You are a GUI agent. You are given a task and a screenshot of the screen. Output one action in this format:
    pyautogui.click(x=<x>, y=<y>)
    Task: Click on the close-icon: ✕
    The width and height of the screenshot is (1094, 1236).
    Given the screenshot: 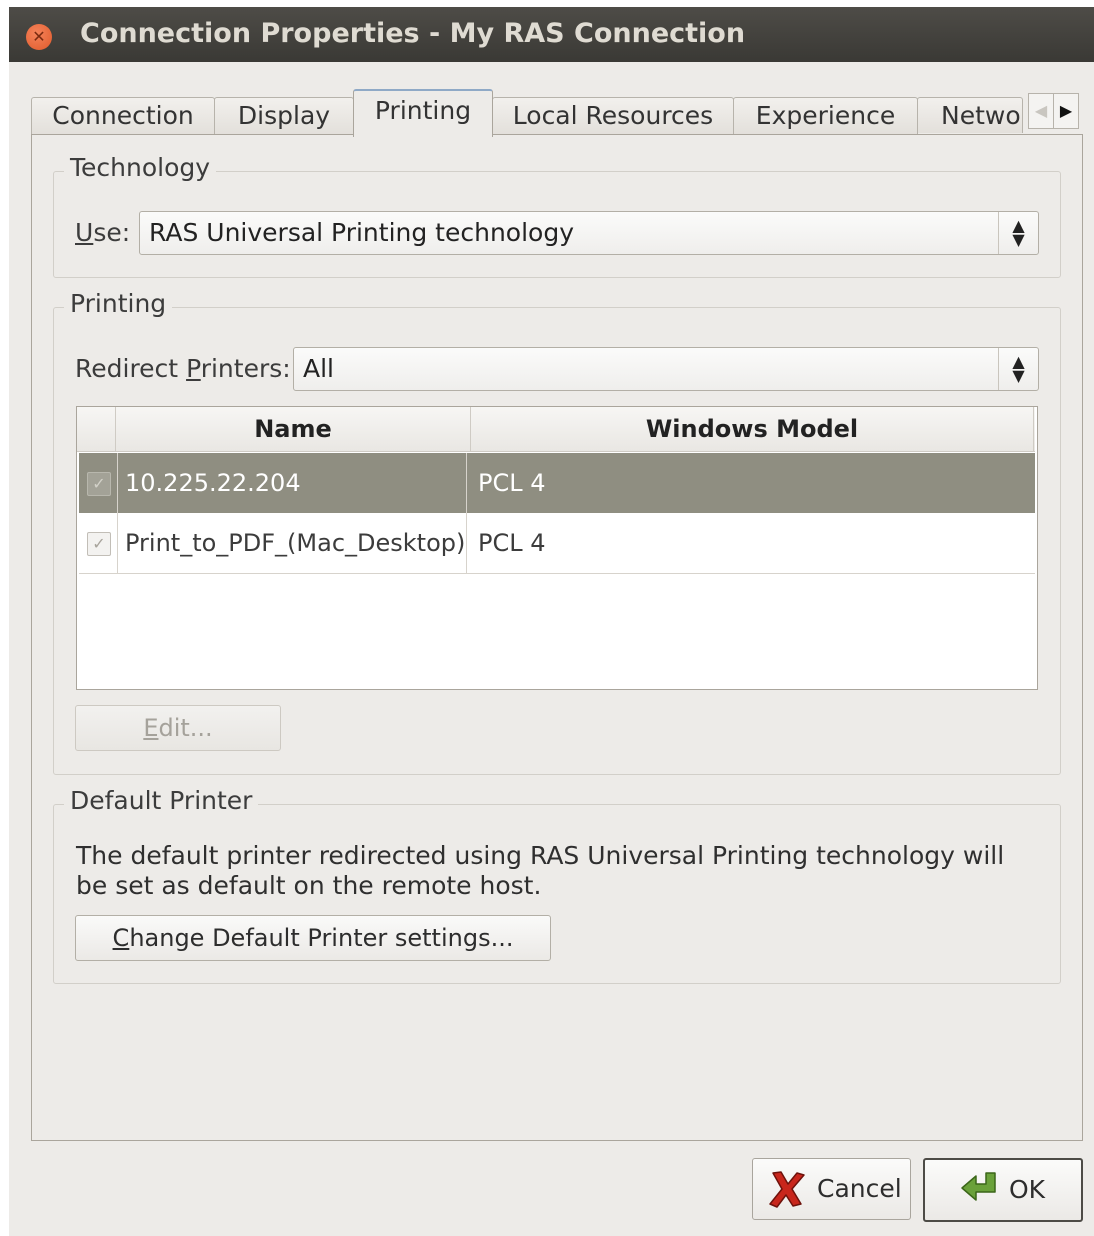 What is the action you would take?
    pyautogui.click(x=39, y=37)
    